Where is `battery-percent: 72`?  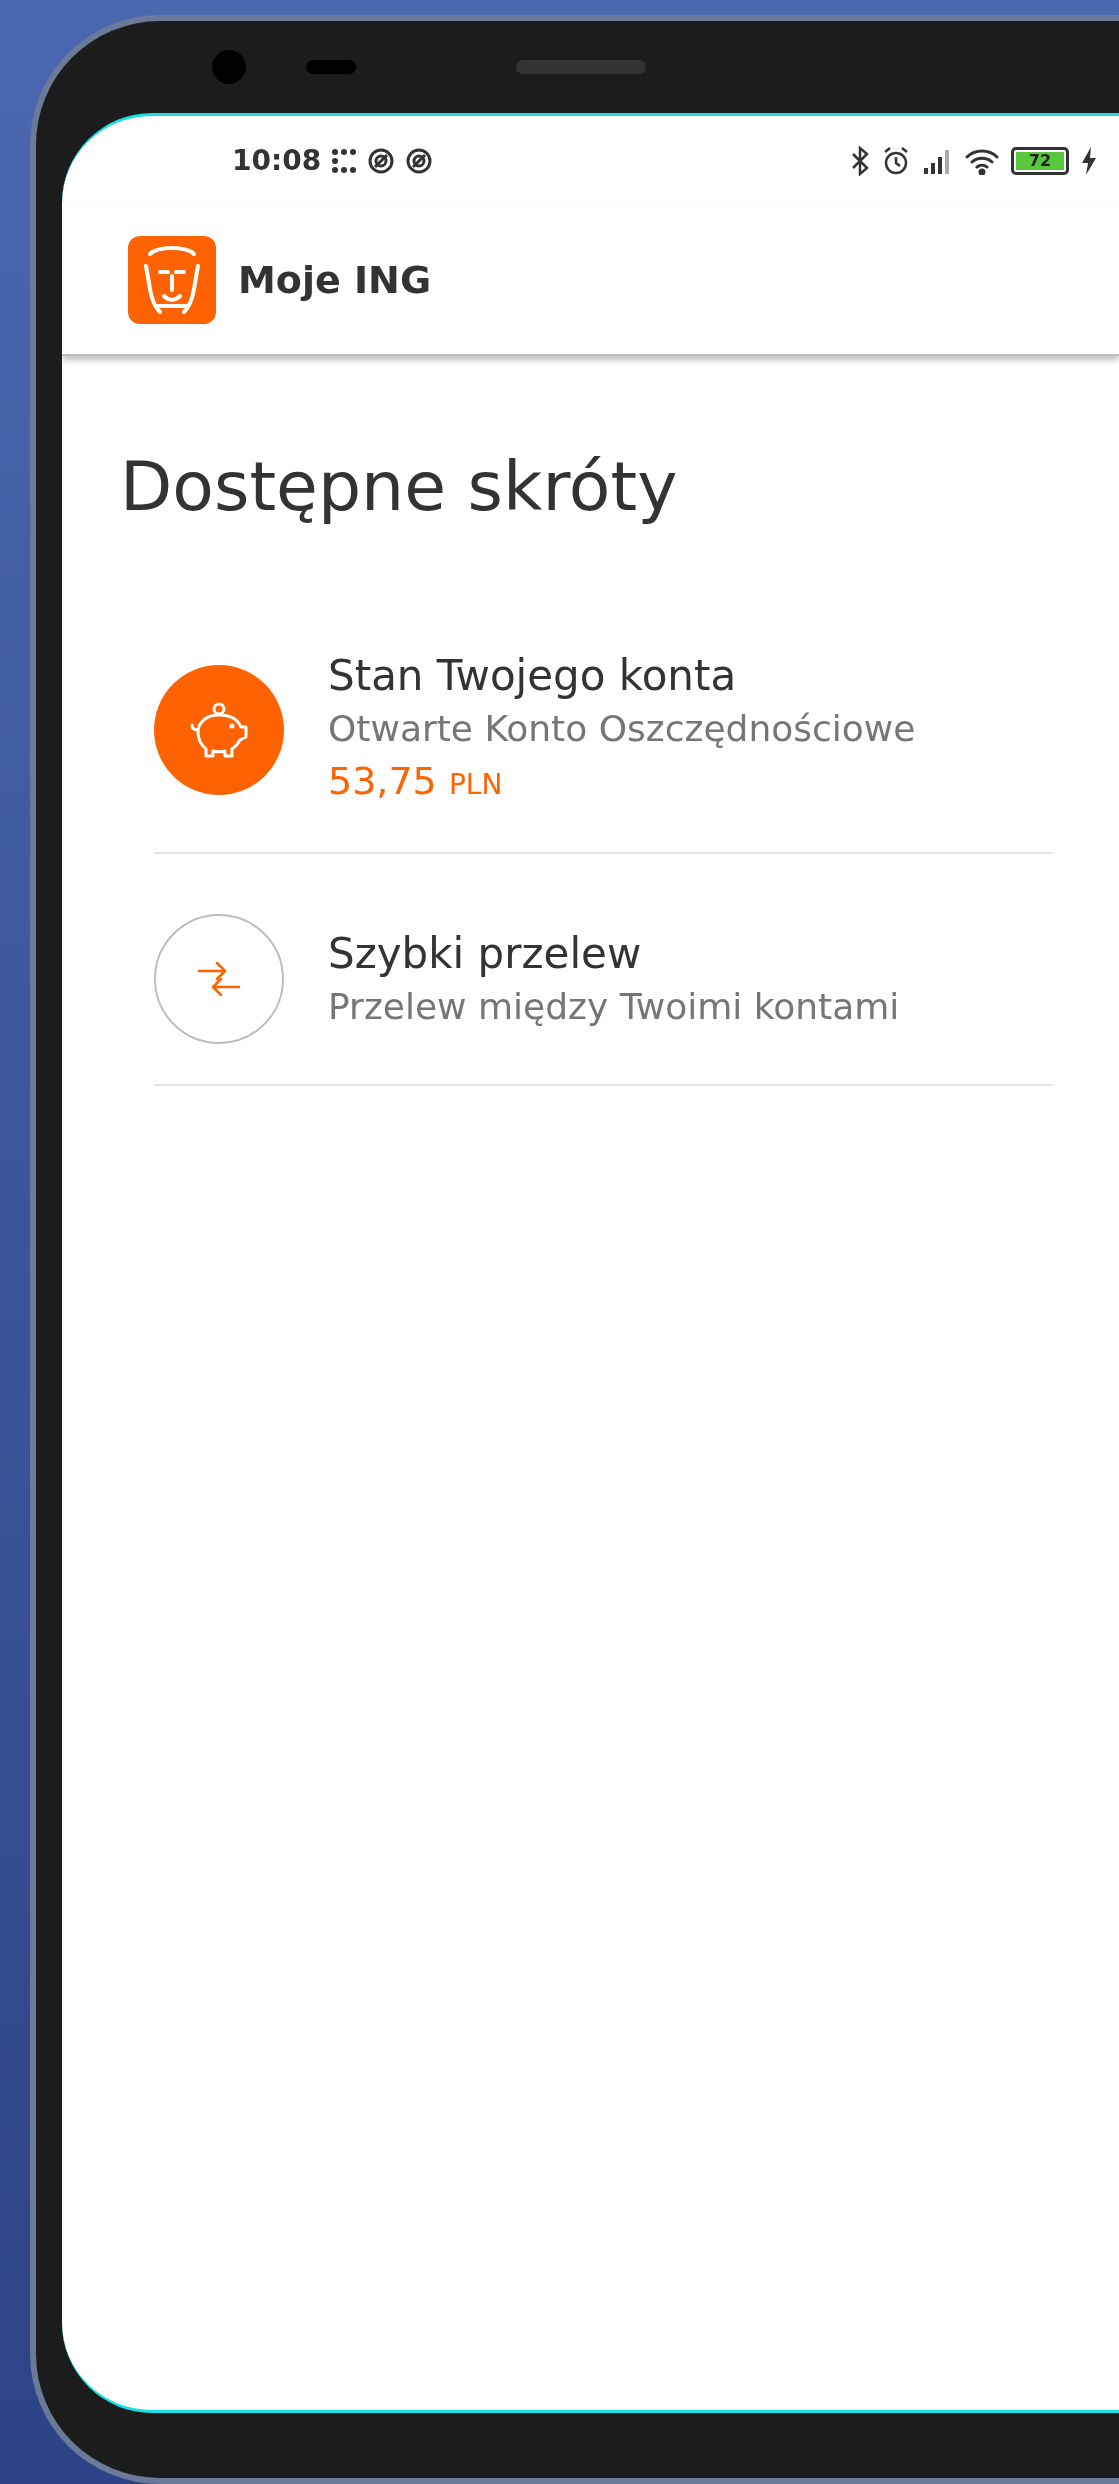
battery-percent: 72 is located at coordinates (1040, 161).